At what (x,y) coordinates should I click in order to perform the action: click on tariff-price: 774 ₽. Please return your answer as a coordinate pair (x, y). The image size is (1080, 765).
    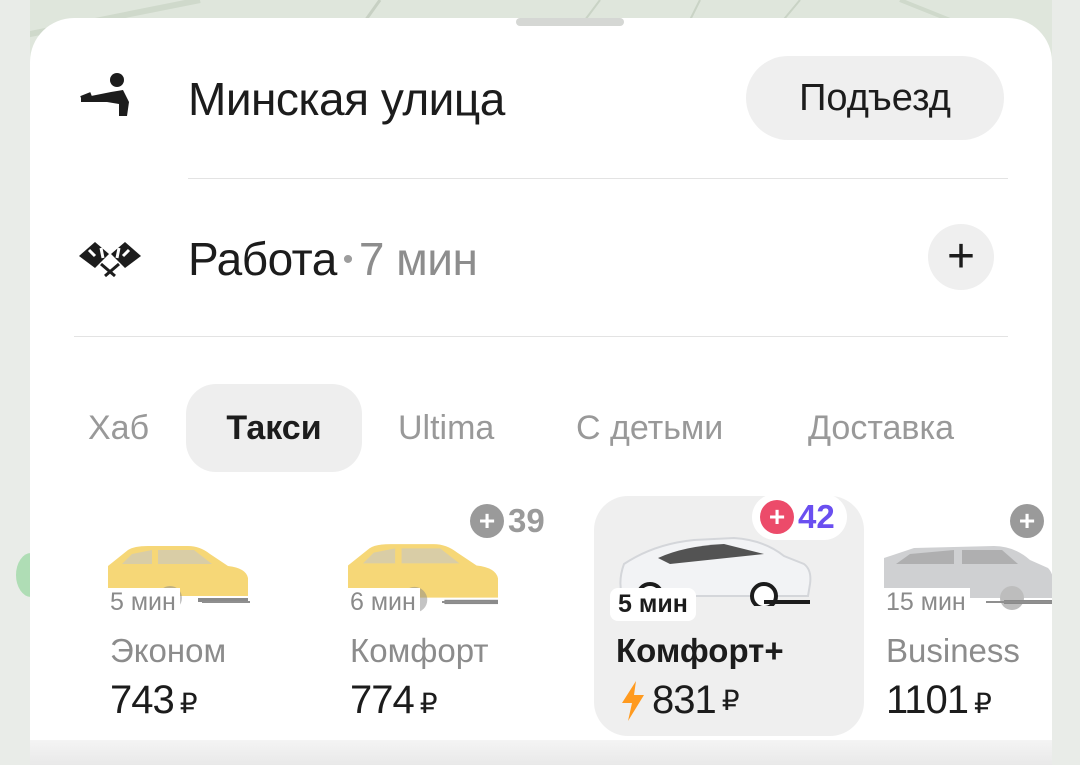
    Looking at the image, I should click on (394, 700).